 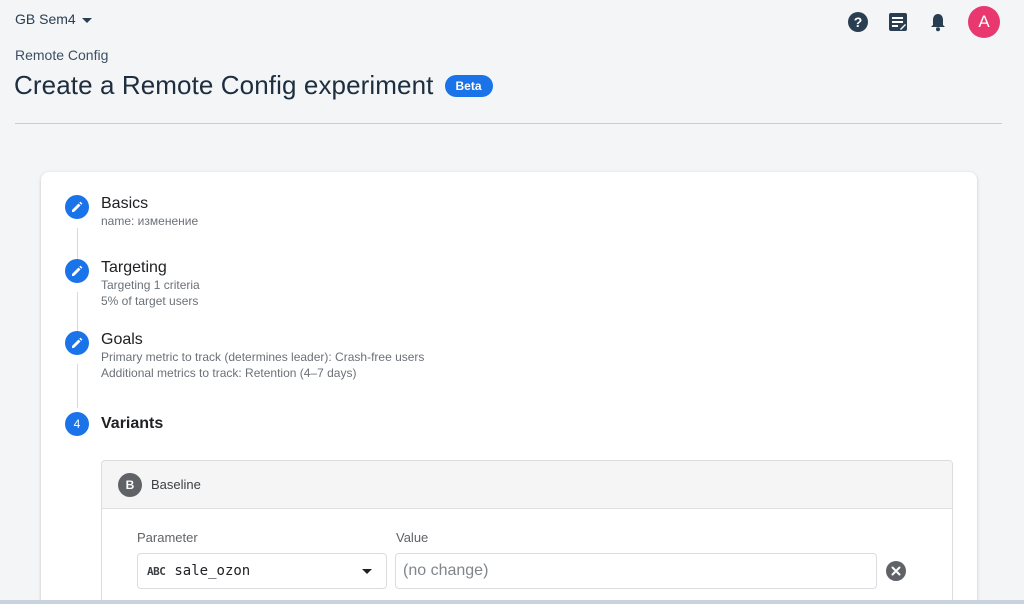 What do you see at coordinates (367, 571) in the screenshot?
I see `dropdown-arrow-icon` at bounding box center [367, 571].